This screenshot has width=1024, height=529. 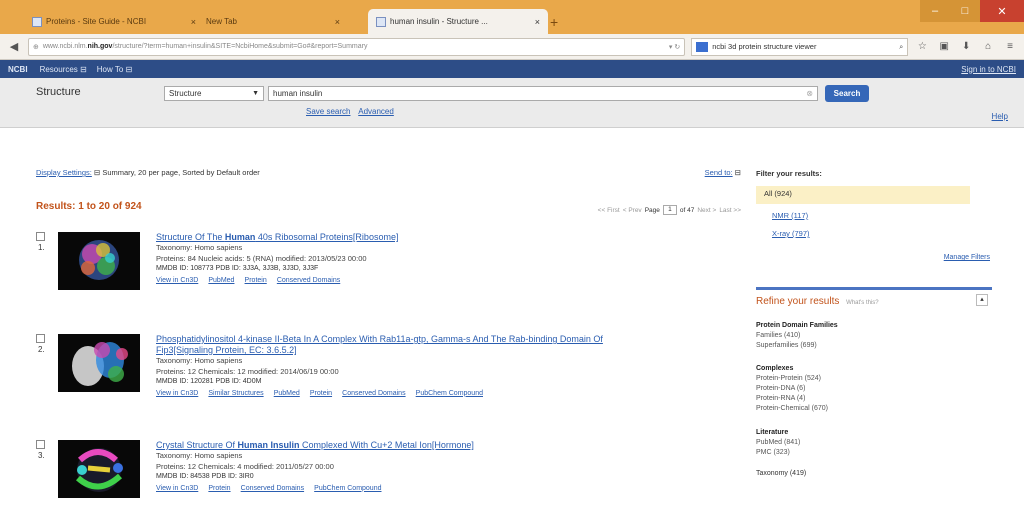 I want to click on title-bold-part: Human, so click(x=240, y=237).